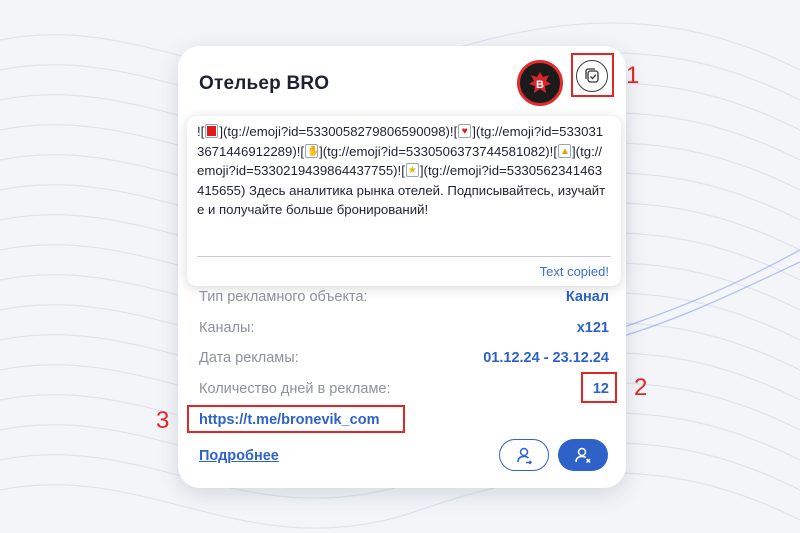 This screenshot has height=533, width=800. I want to click on channels-label: Каналы:, so click(227, 328).